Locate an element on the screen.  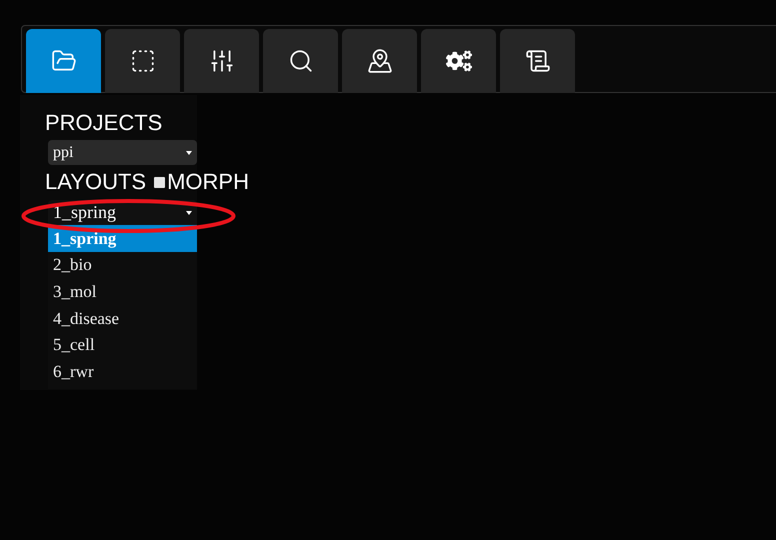
scroll-icon is located at coordinates (537, 61).